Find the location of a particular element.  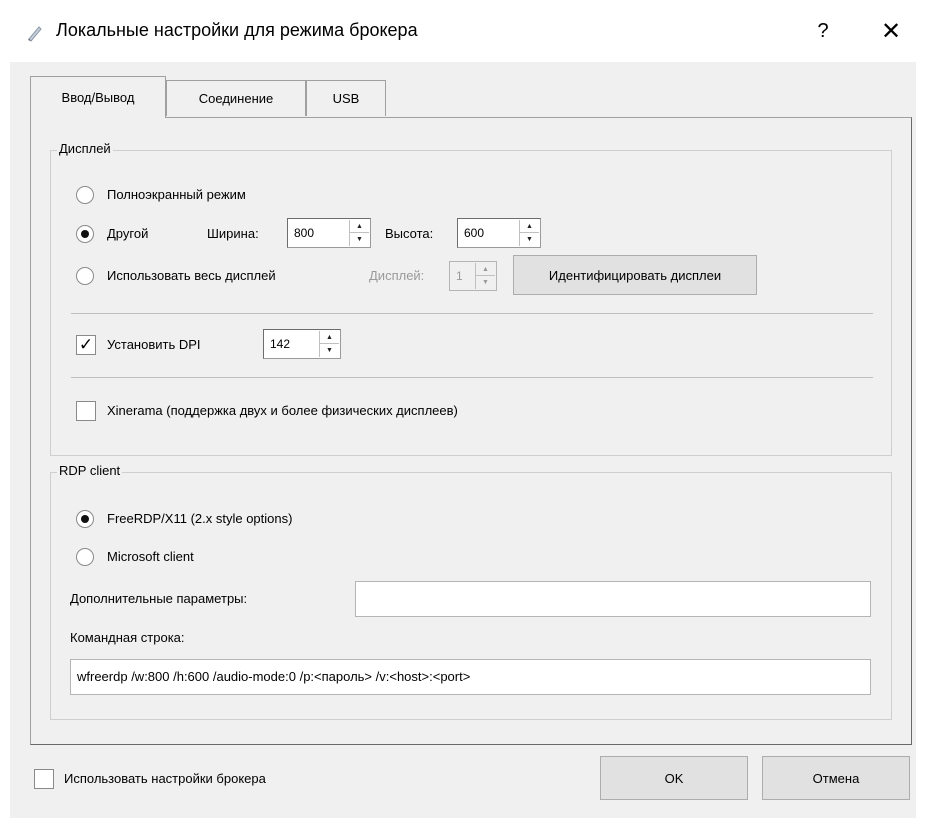

identify-displays-button: Идентифицировать дисплеи is located at coordinates (635, 275).